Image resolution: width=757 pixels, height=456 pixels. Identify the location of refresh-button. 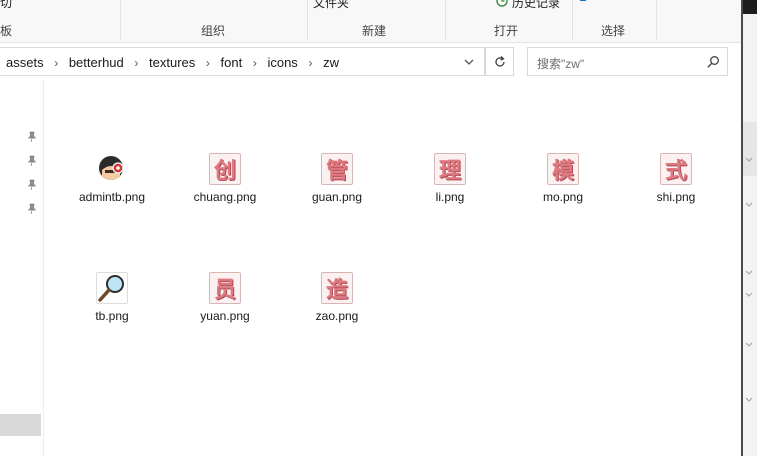
(499, 61).